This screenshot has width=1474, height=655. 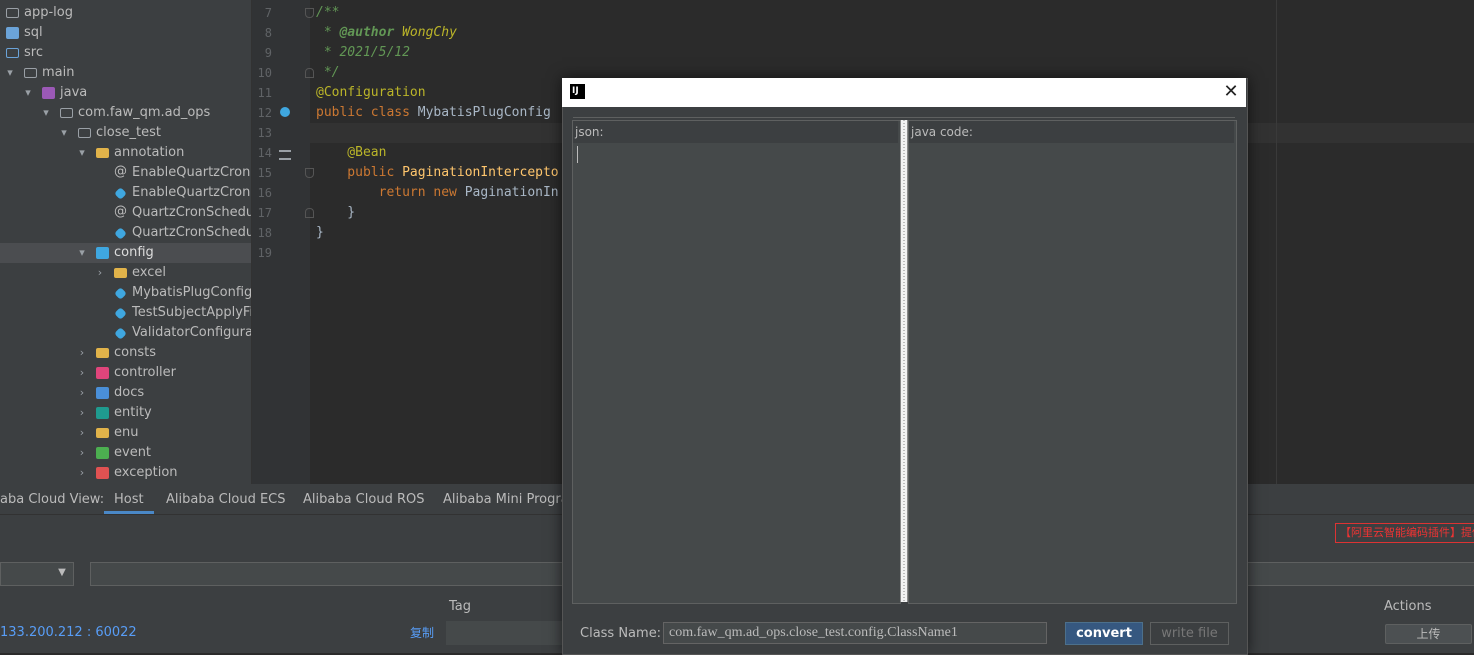 What do you see at coordinates (191, 192) in the screenshot?
I see `tree-item-label: EnableQuartzCronS` at bounding box center [191, 192].